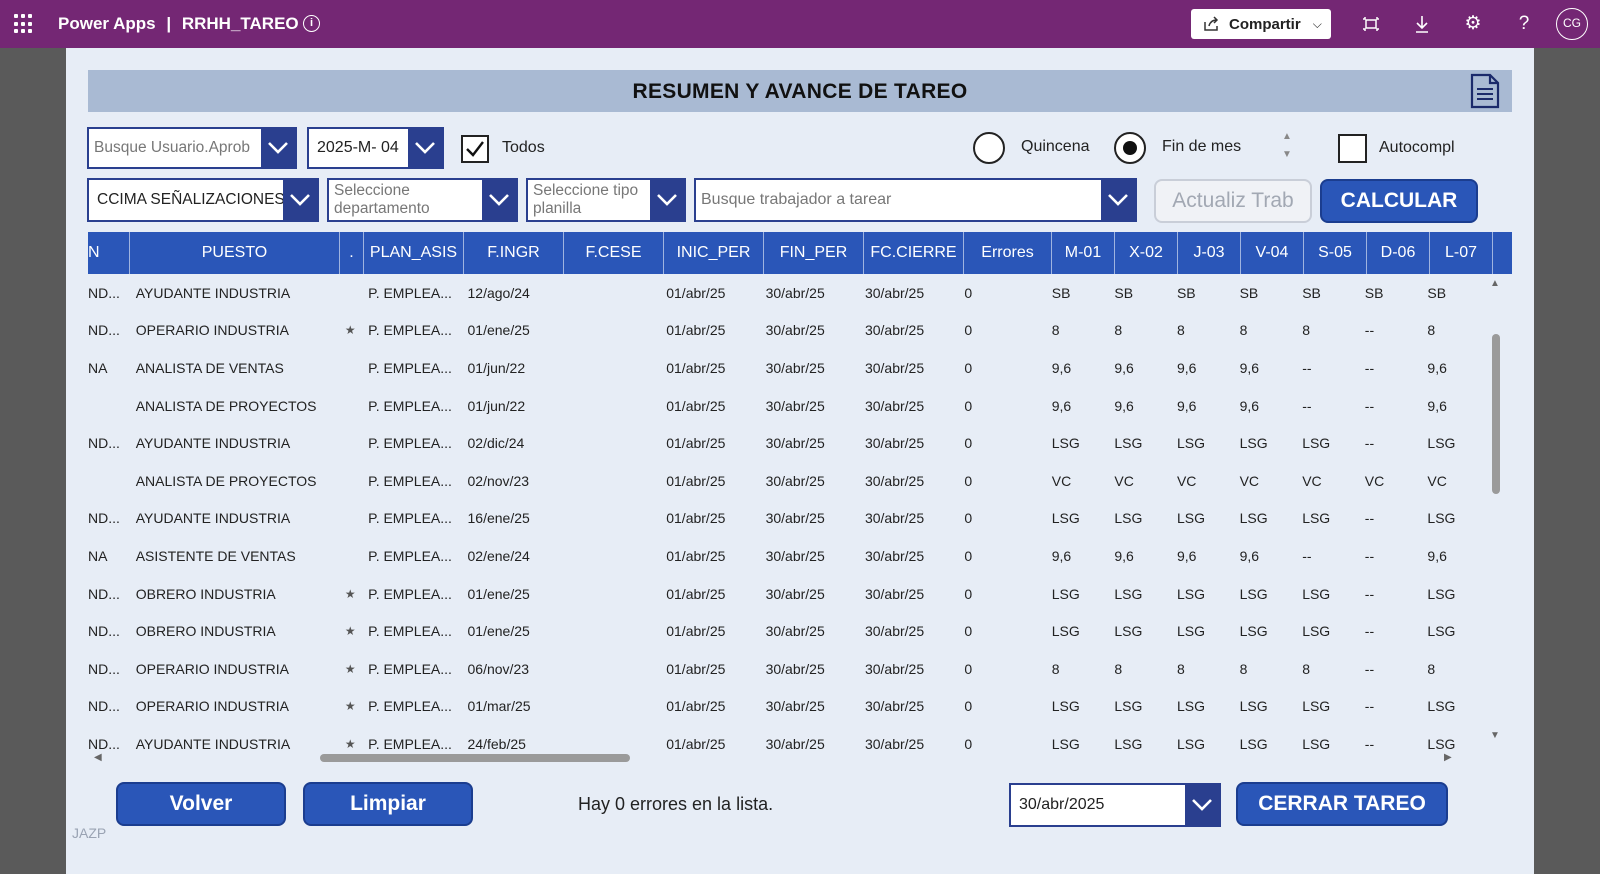 Image resolution: width=1600 pixels, height=874 pixels. I want to click on cerrar-tareo-button: CERRAR TAREO, so click(1342, 804).